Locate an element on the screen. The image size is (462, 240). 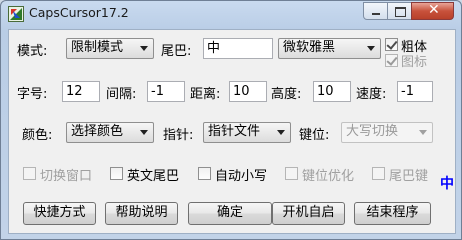
icon-label: 图标 is located at coordinates (414, 62).